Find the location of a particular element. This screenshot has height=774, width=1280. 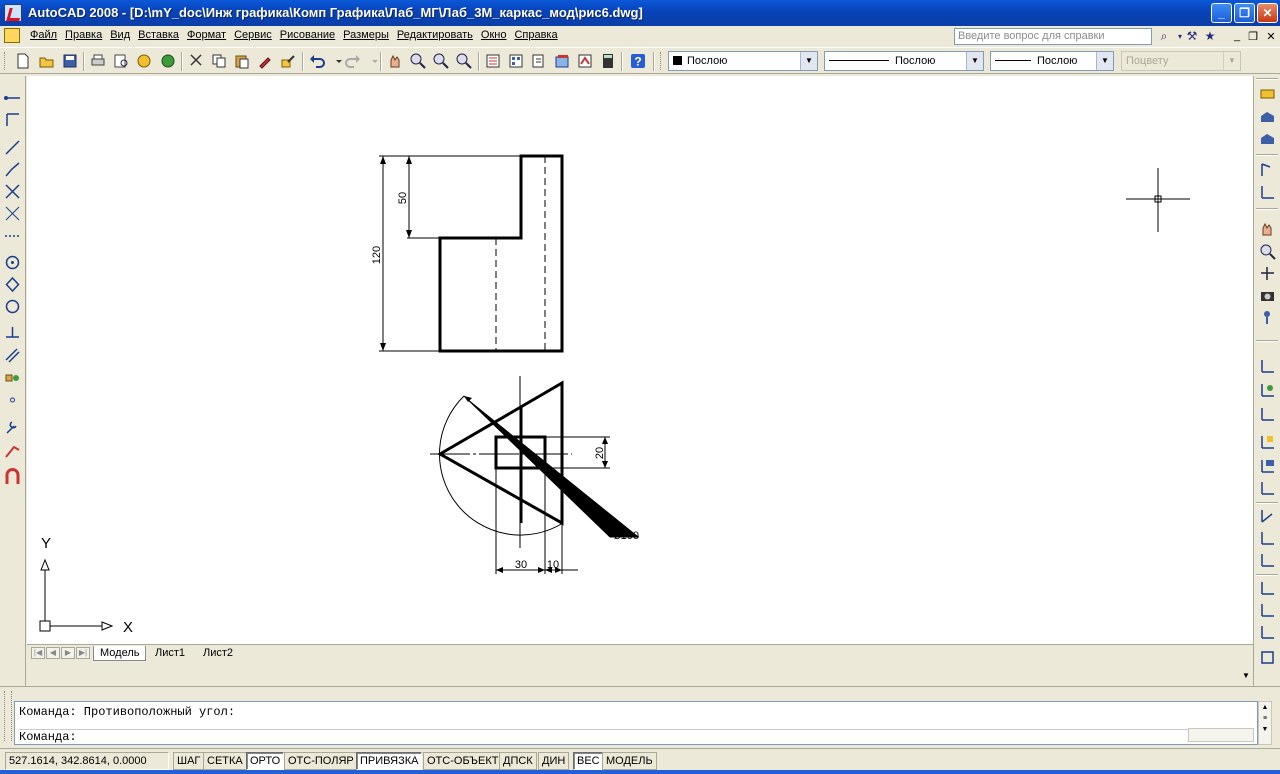

menu-draw: Рисование is located at coordinates (307, 35).